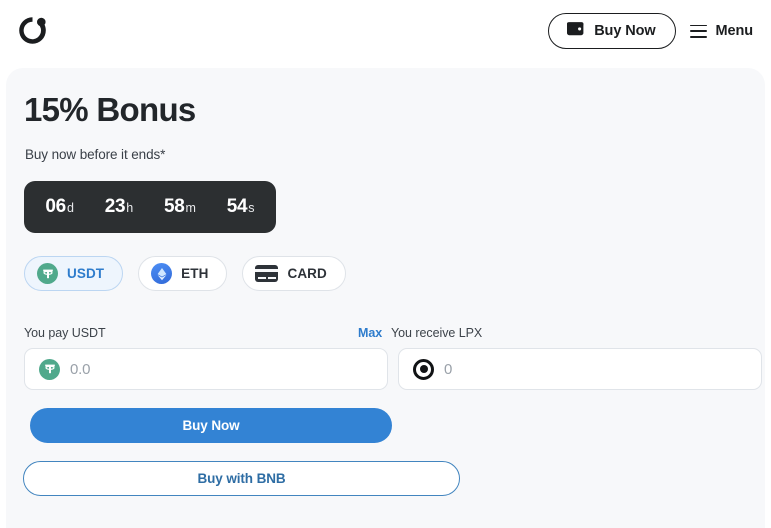 The image size is (771, 528). What do you see at coordinates (307, 273) in the screenshot?
I see `payment-method-card-label: CARD` at bounding box center [307, 273].